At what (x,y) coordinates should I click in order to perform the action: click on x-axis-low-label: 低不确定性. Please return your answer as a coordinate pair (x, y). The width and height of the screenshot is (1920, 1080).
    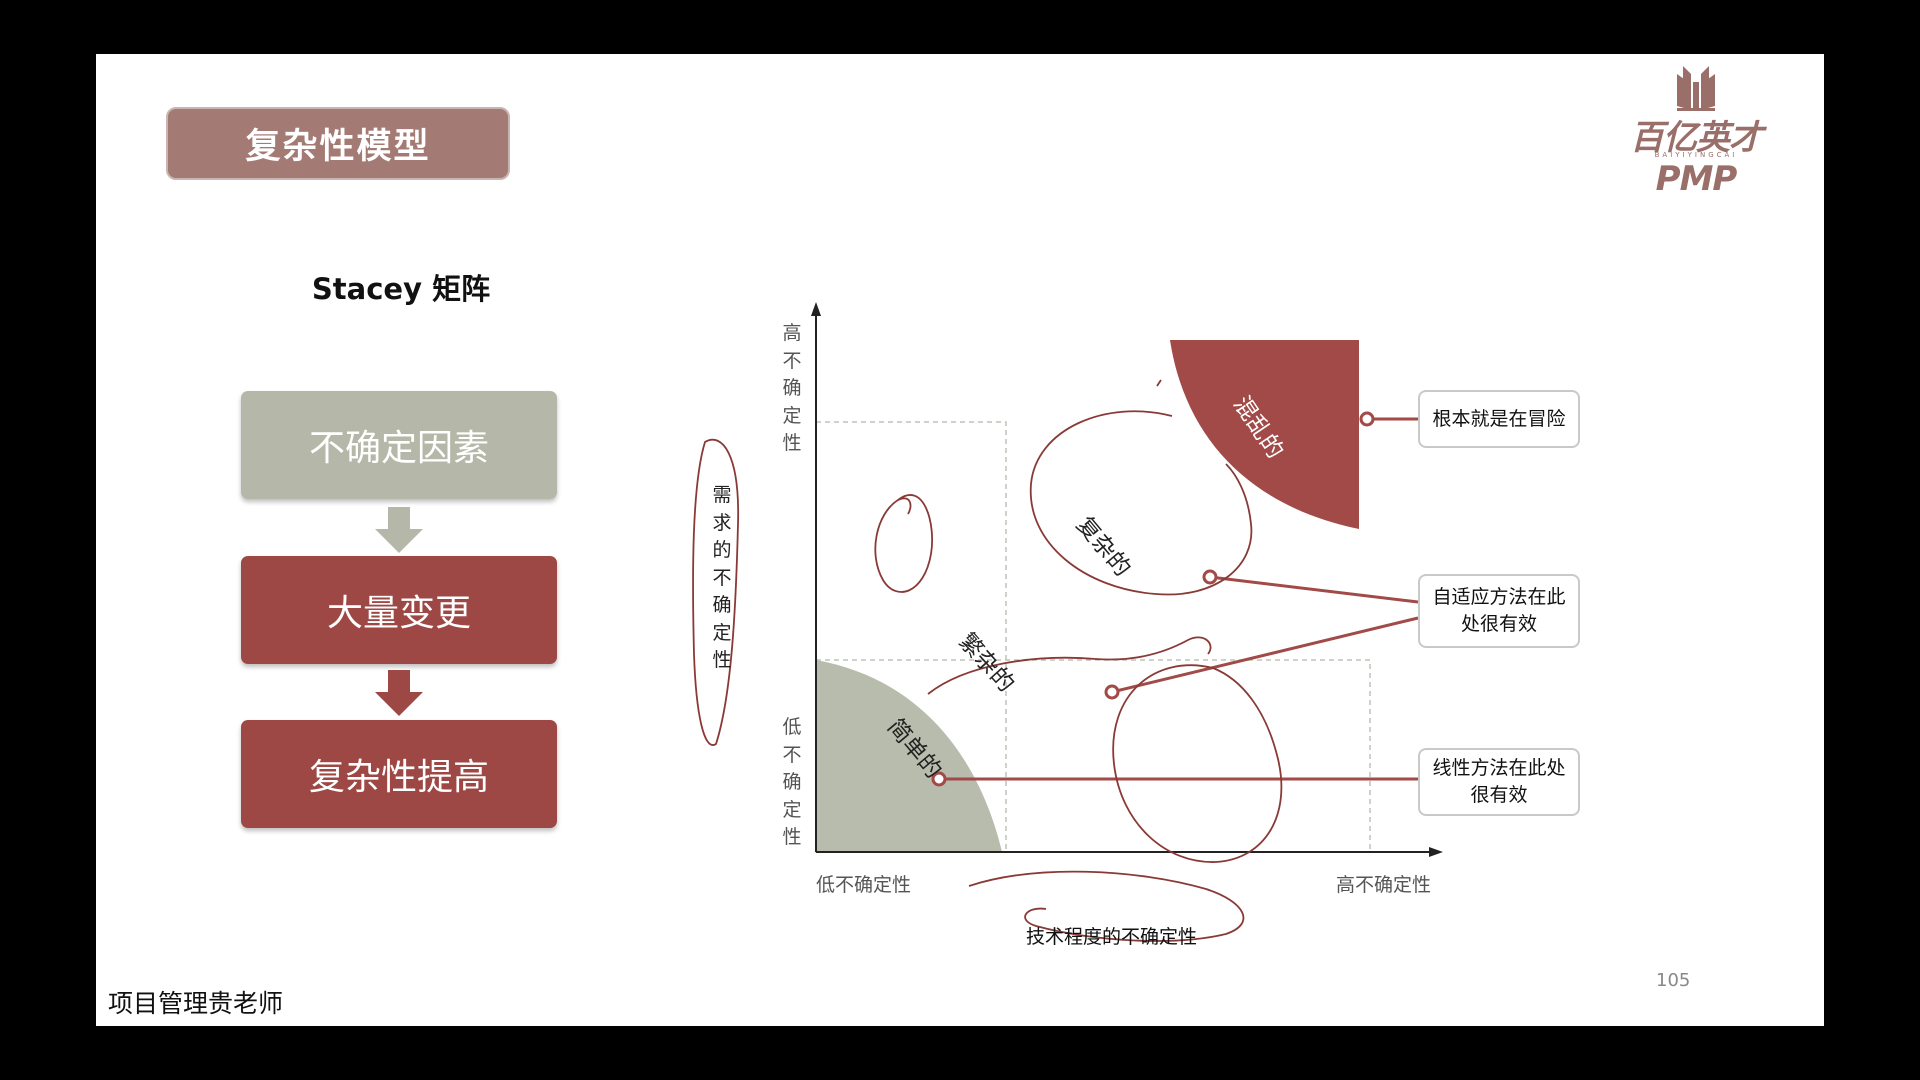
    Looking at the image, I should click on (864, 885).